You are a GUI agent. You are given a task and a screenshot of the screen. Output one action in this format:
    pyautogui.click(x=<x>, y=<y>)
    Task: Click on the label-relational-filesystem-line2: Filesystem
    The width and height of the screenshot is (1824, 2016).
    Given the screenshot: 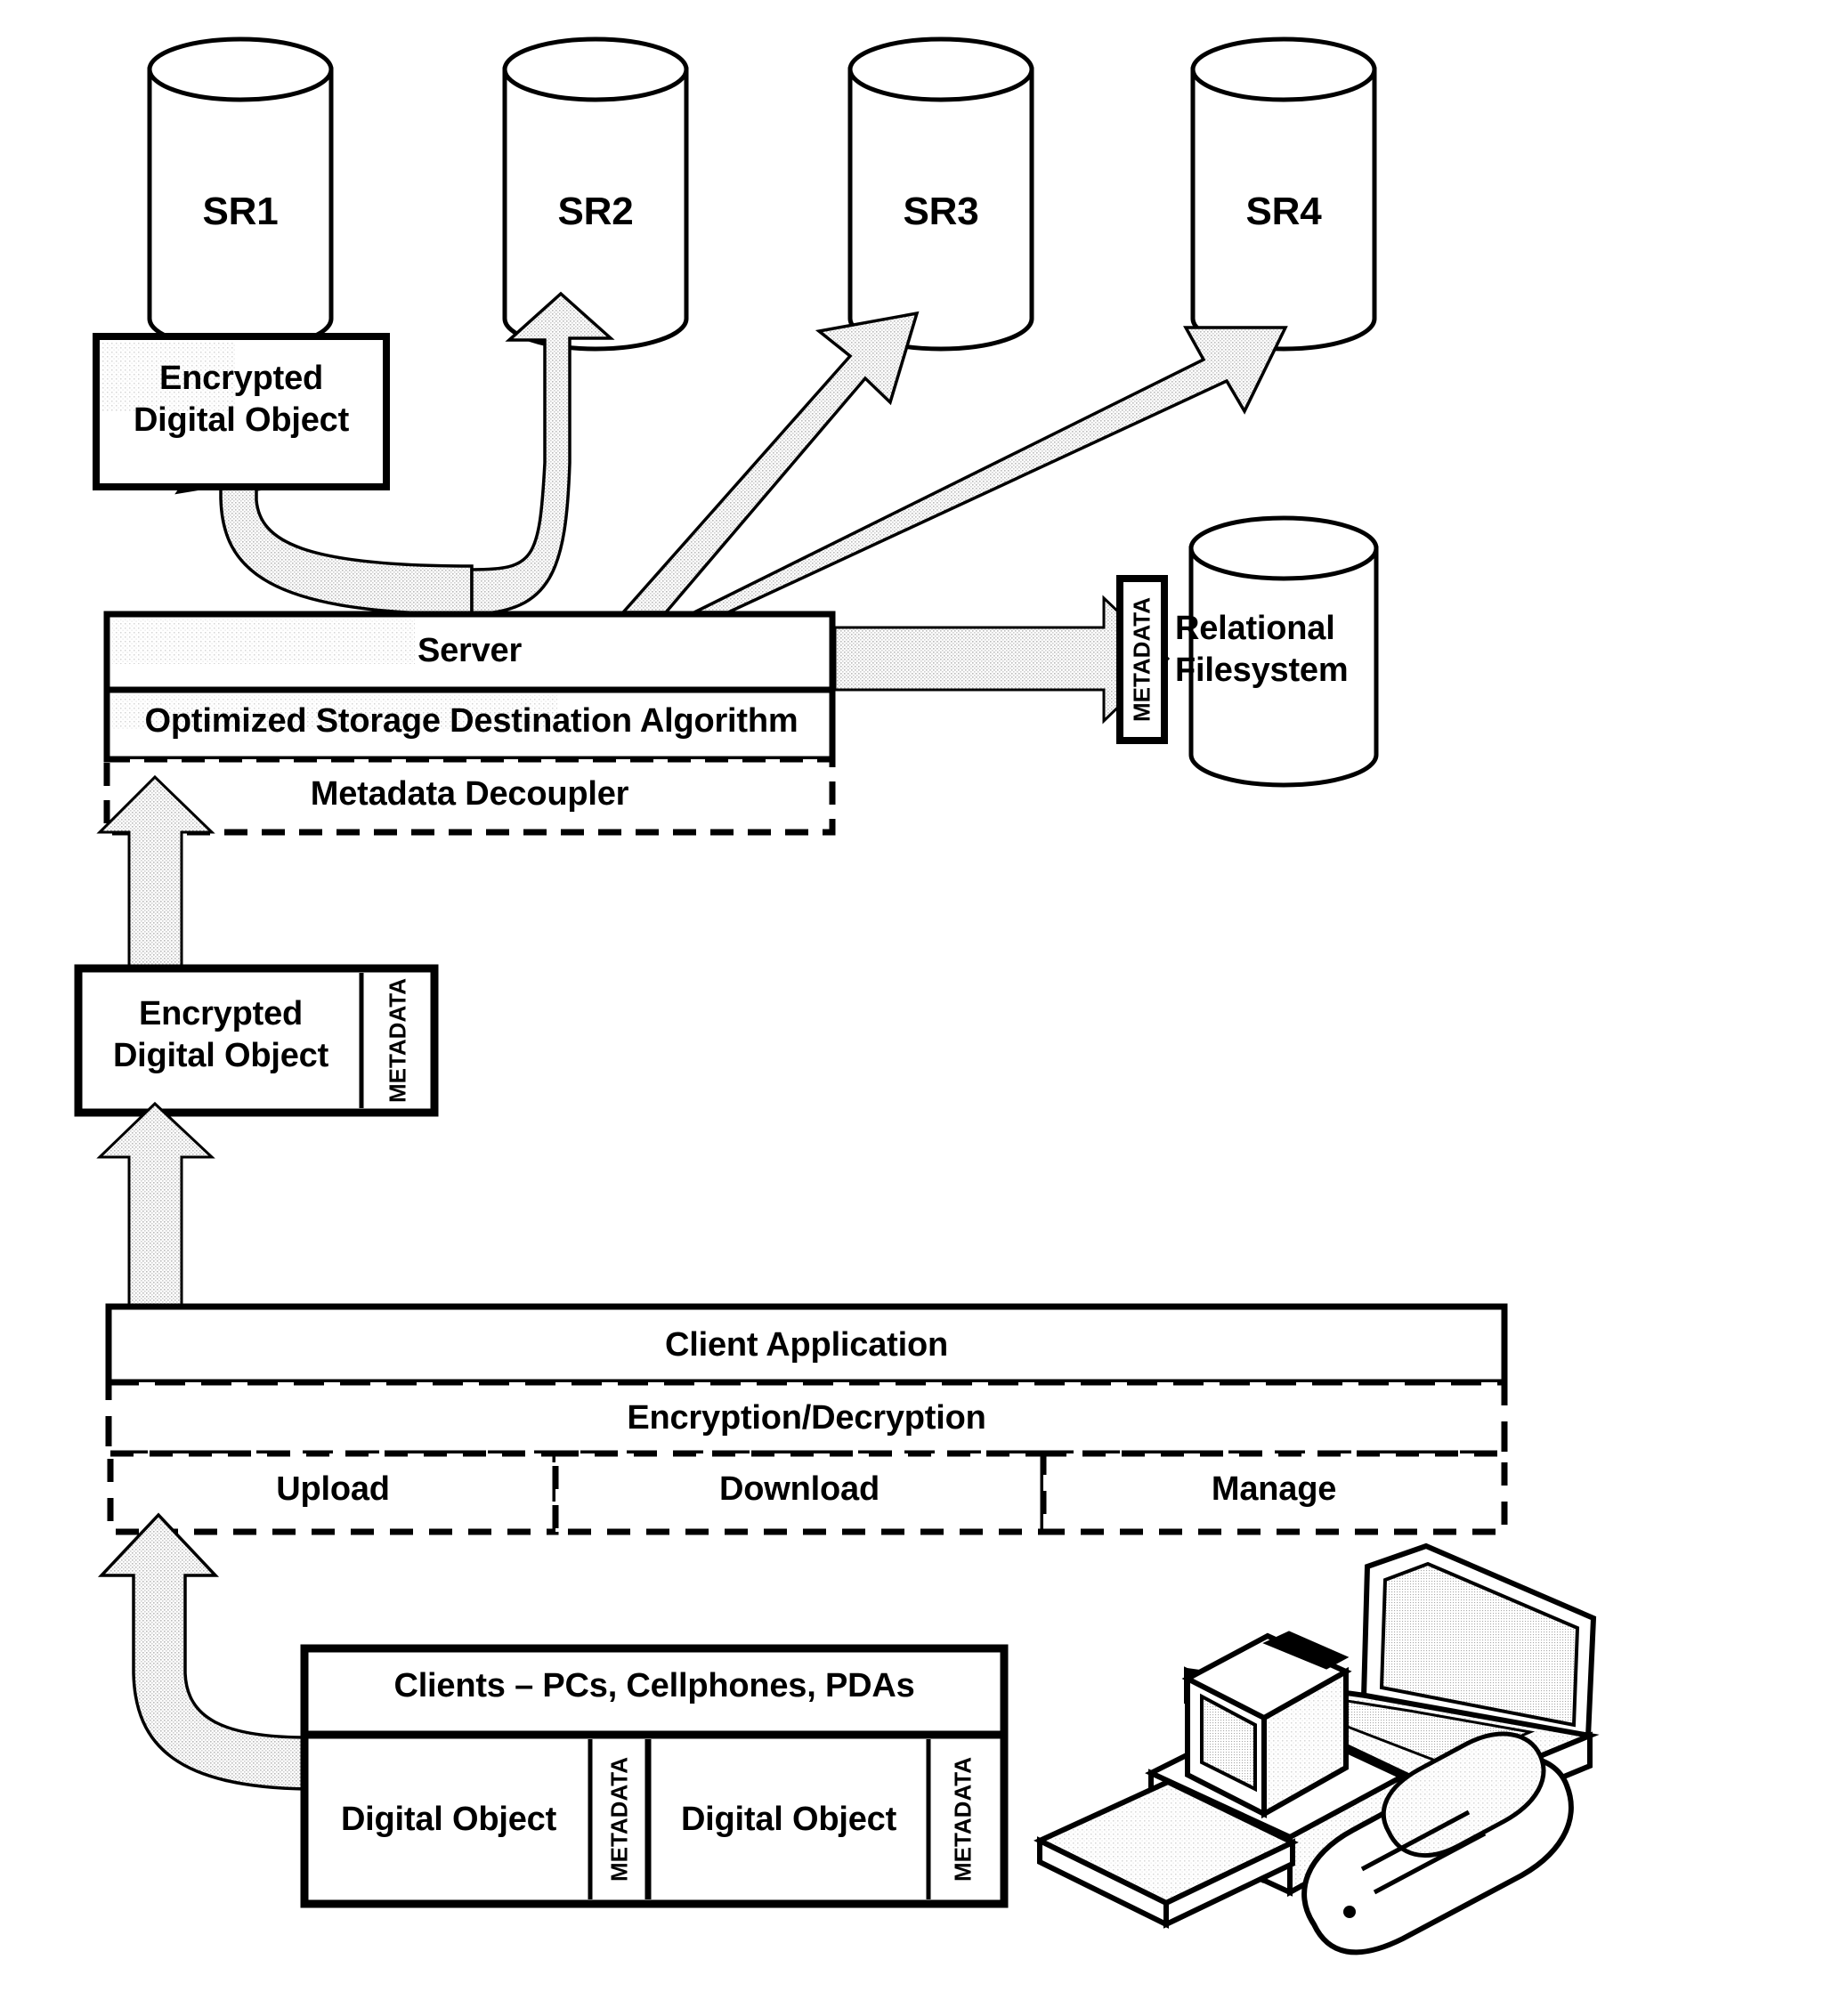 What is the action you would take?
    pyautogui.click(x=1262, y=670)
    